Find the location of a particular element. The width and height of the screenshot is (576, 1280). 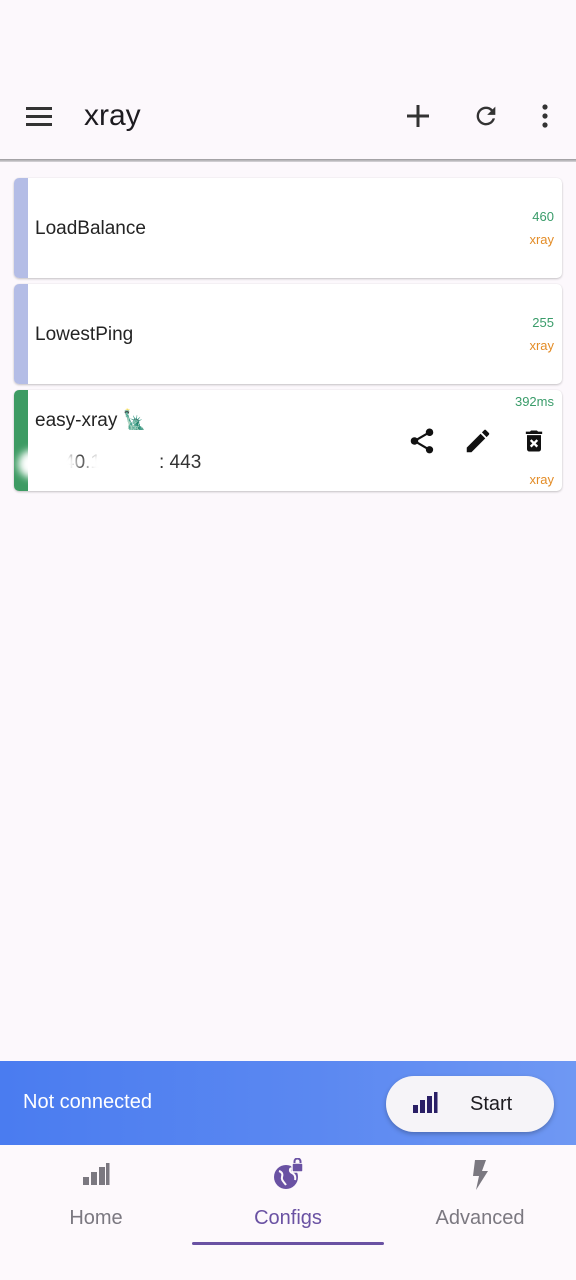

refresh-button is located at coordinates (486, 116).